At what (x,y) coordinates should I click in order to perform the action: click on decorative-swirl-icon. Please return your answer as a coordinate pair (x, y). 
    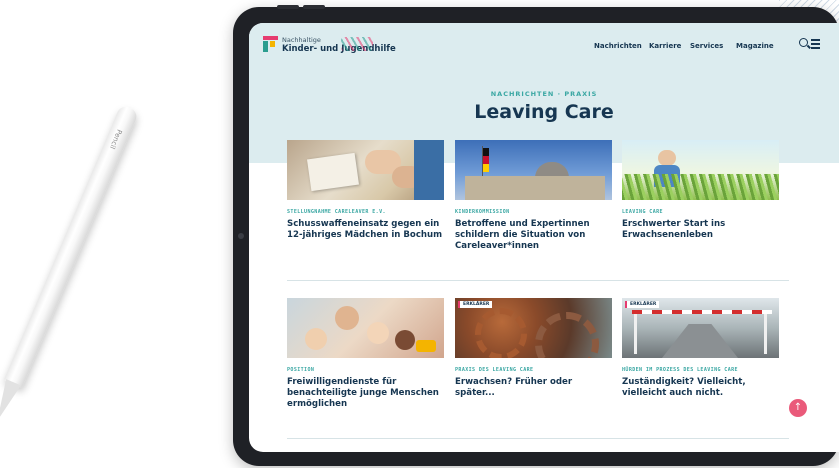
    Looking at the image, I should click on (357, 44).